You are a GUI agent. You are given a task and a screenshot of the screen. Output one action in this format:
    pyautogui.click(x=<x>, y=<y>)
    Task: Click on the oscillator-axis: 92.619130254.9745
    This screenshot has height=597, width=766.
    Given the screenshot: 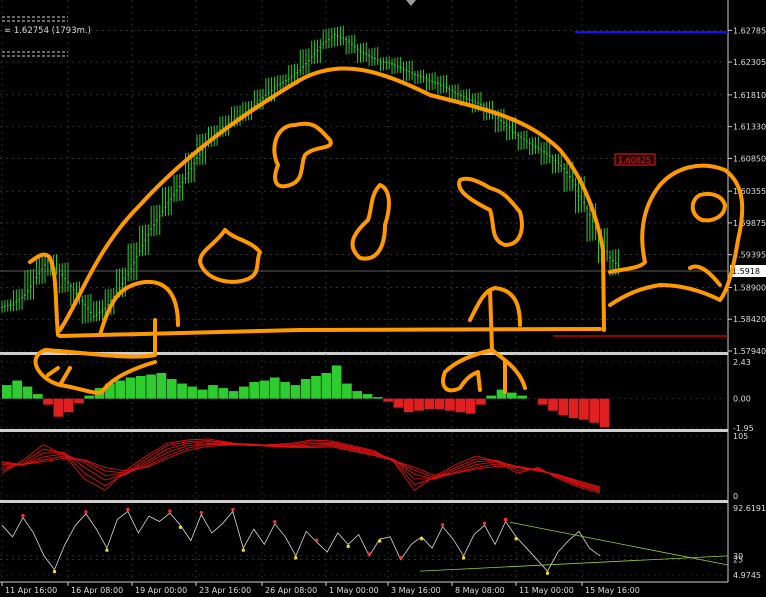 What is the action you would take?
    pyautogui.click(x=749, y=542)
    